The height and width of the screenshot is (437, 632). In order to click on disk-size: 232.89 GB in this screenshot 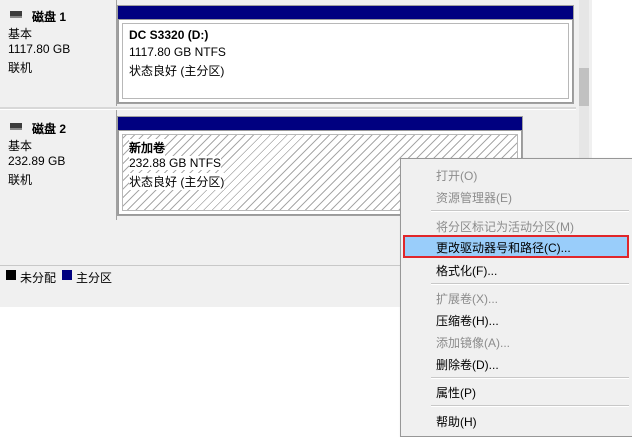, I will do `click(37, 161)`.